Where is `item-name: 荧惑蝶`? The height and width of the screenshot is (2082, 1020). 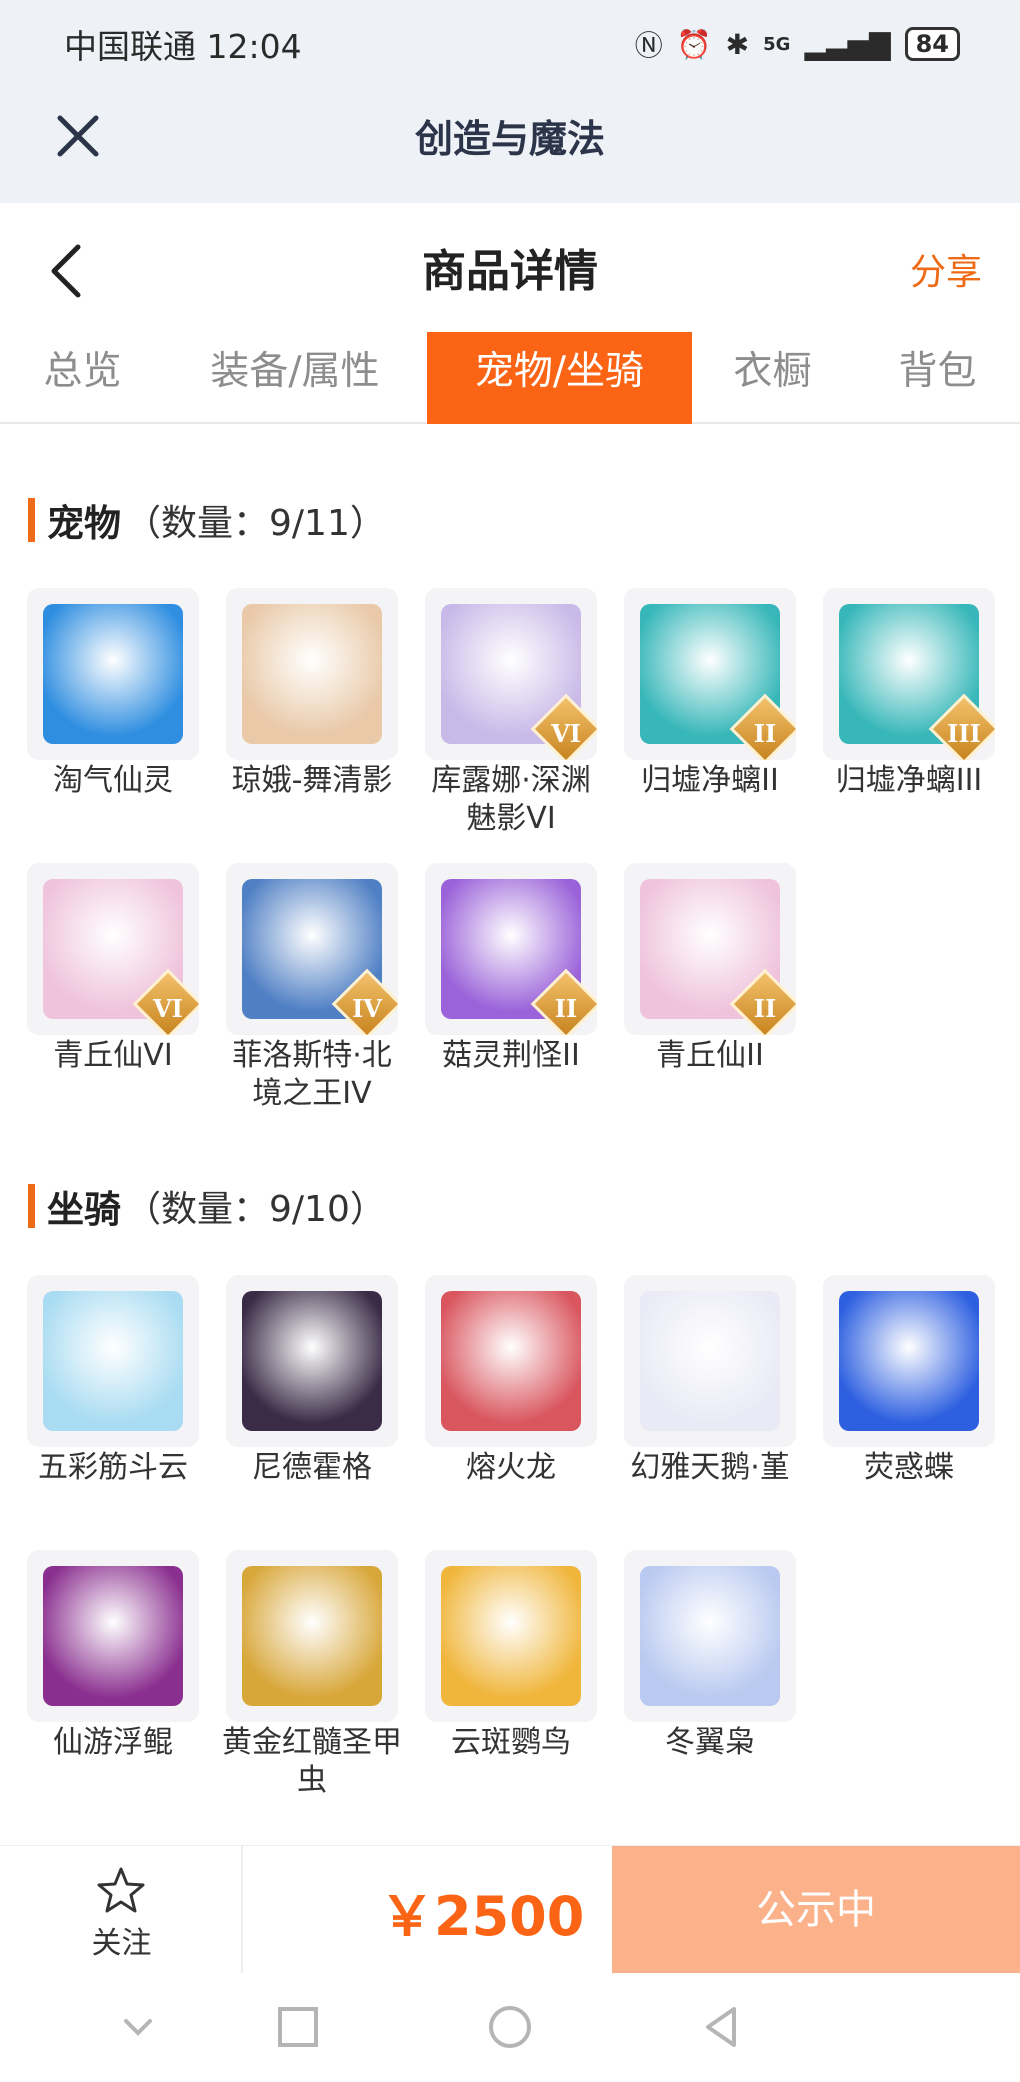
item-name: 荧惑蝶 is located at coordinates (909, 1467).